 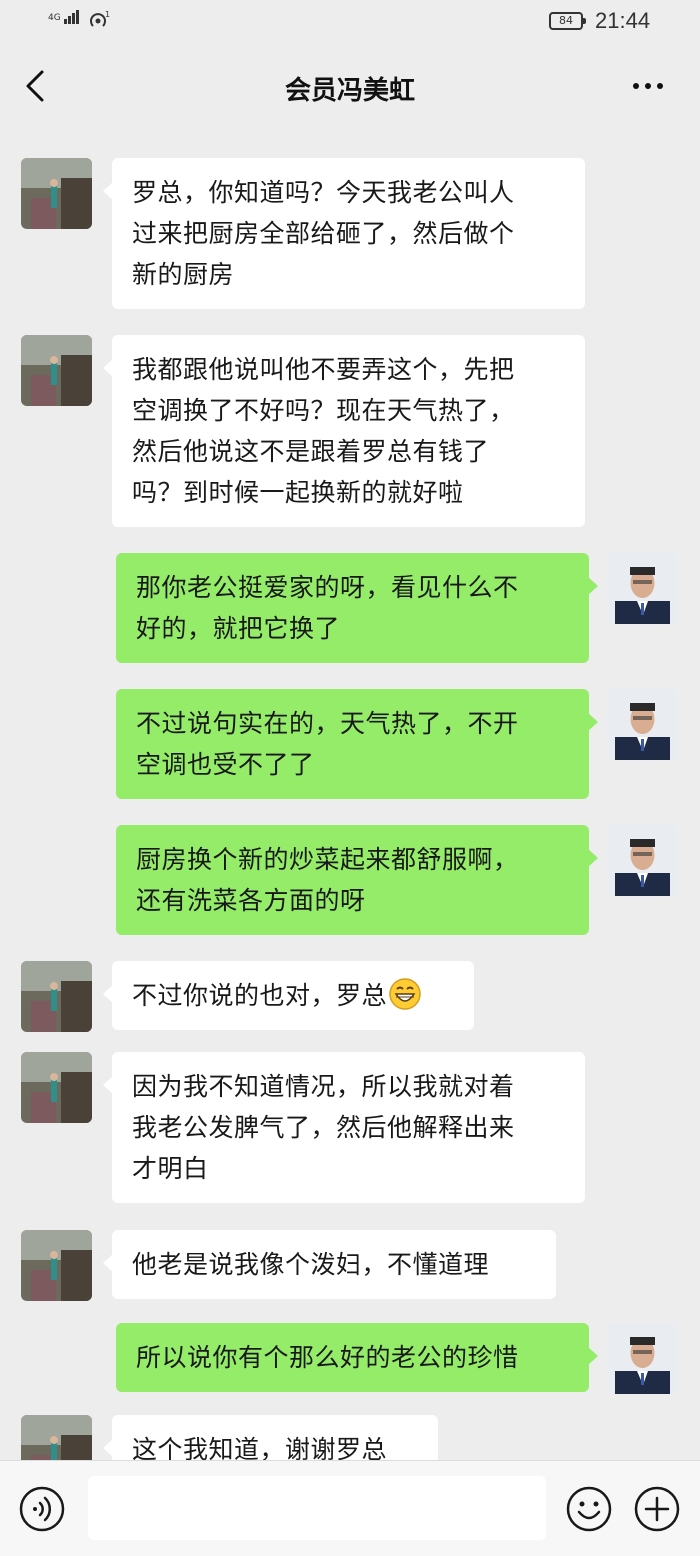 I want to click on message-bubble-outgoing: 厨房换个新的炒菜起来都舒服啊， 还有洗菜各方面的呀, so click(x=357, y=880).